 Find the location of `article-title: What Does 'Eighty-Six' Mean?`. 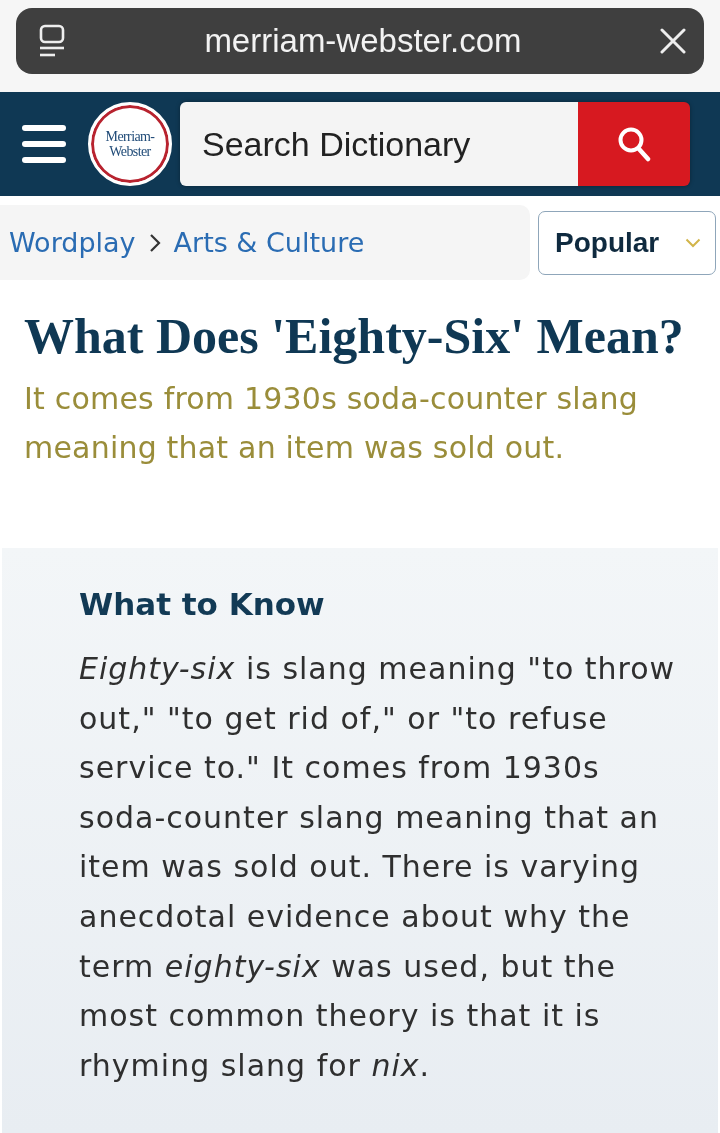

article-title: What Does 'Eighty-Six' Mean? is located at coordinates (354, 336).